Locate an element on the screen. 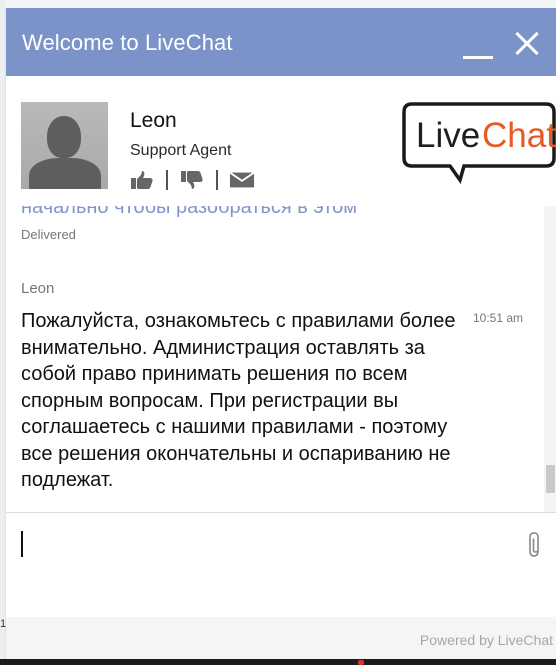  avatar is located at coordinates (64, 145).